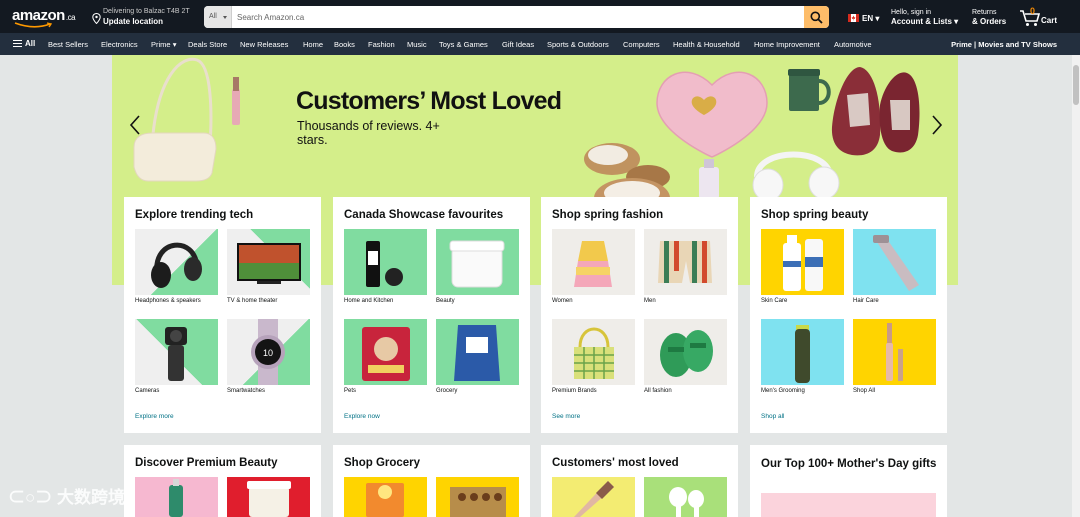  What do you see at coordinates (24, 43) in the screenshot?
I see `all-menu-button: All` at bounding box center [24, 43].